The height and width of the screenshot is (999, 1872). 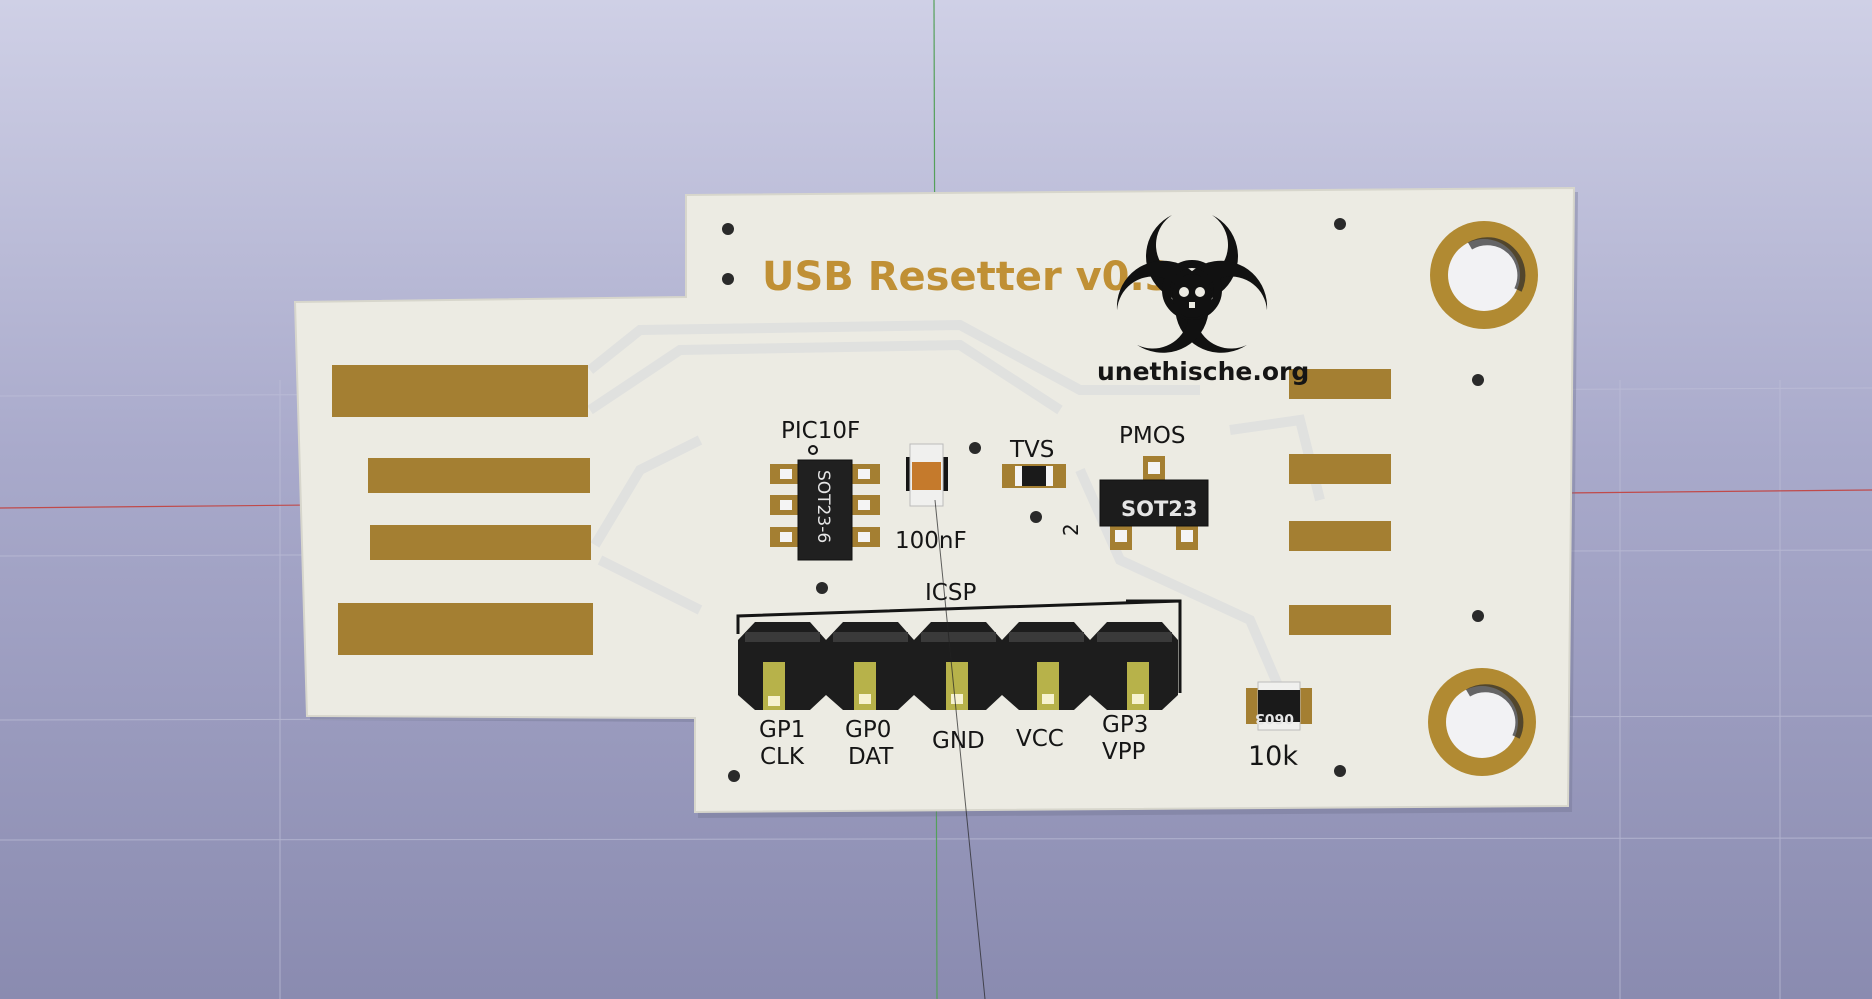 What do you see at coordinates (1034, 476) in the screenshot?
I see `tvs-diode` at bounding box center [1034, 476].